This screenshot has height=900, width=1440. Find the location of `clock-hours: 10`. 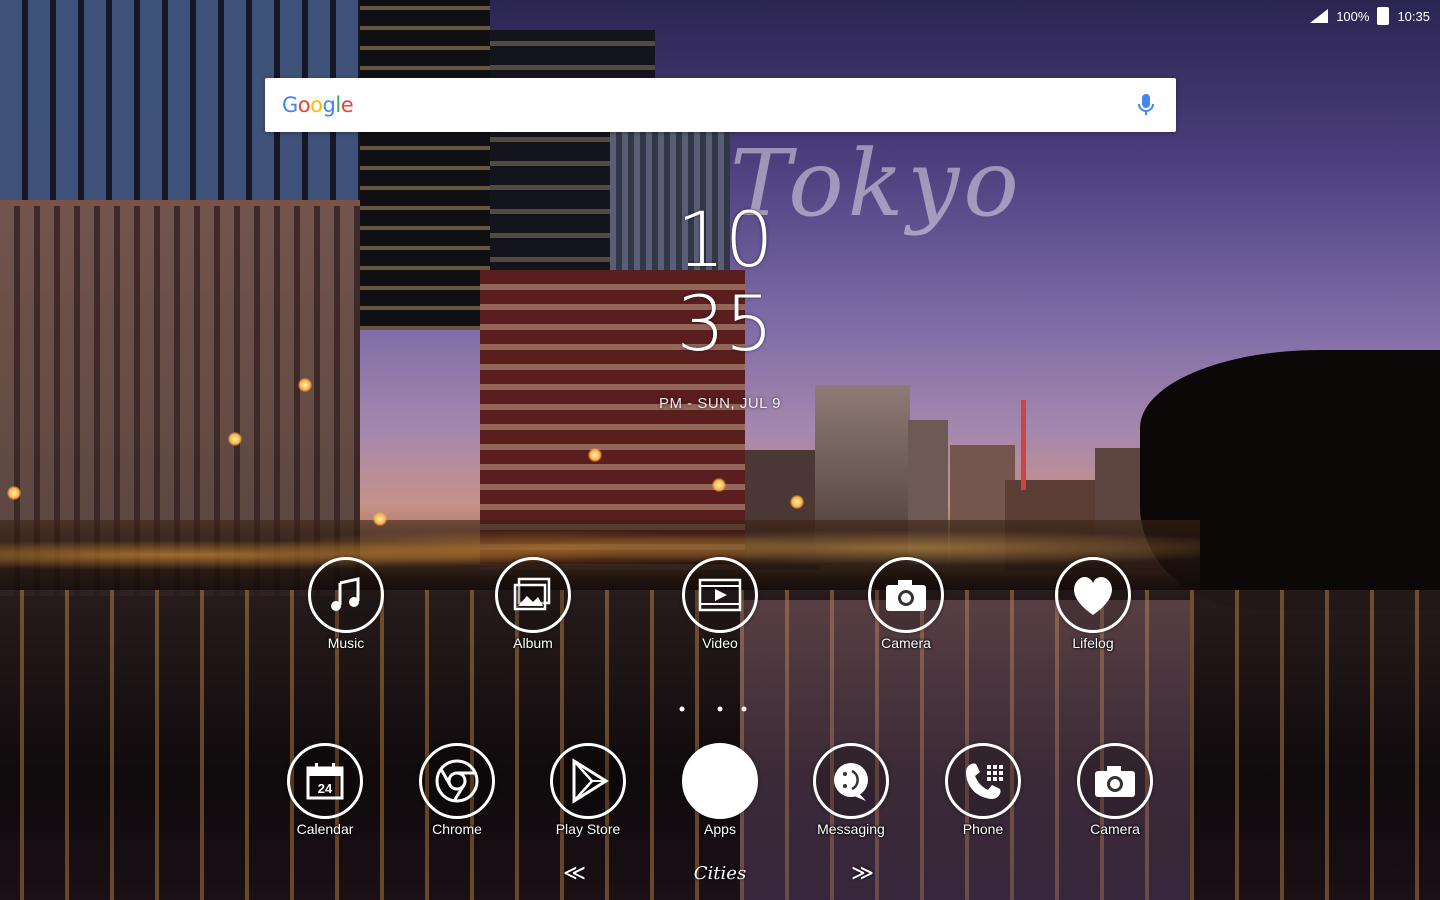

clock-hours: 10 is located at coordinates (725, 239).